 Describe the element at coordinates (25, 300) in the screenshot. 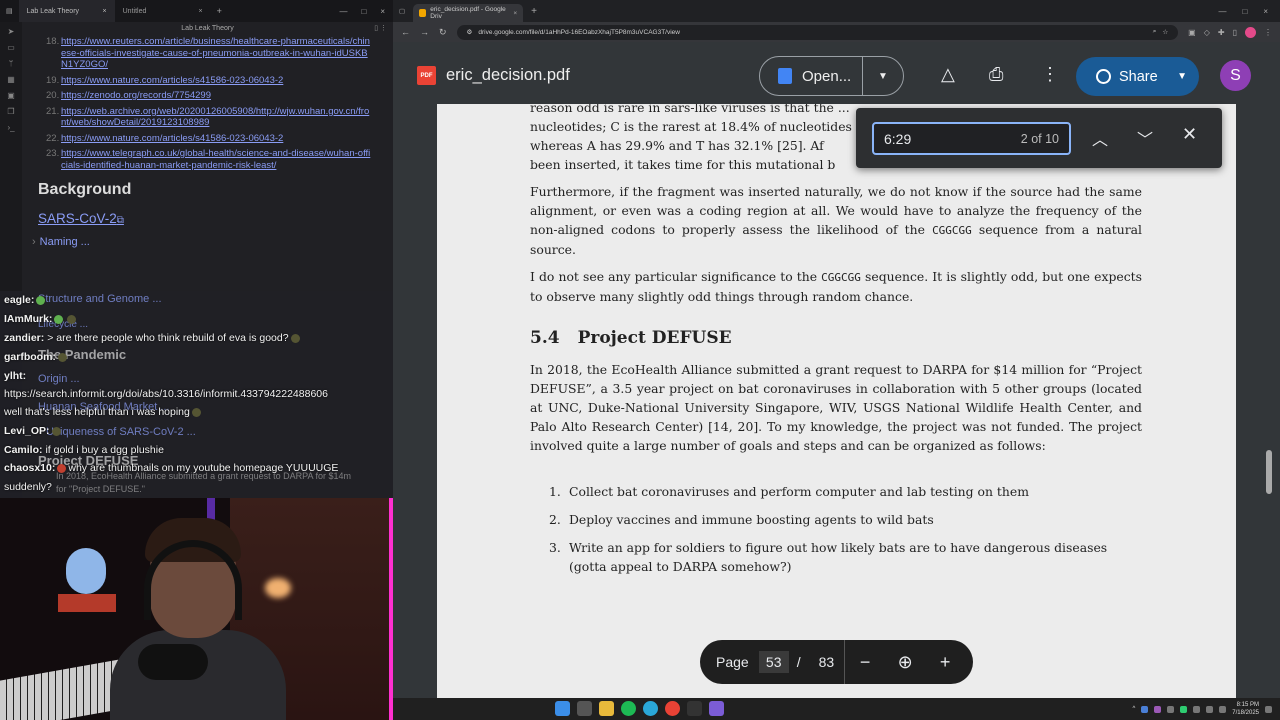

I see `chat-message: eagle:` at that location.